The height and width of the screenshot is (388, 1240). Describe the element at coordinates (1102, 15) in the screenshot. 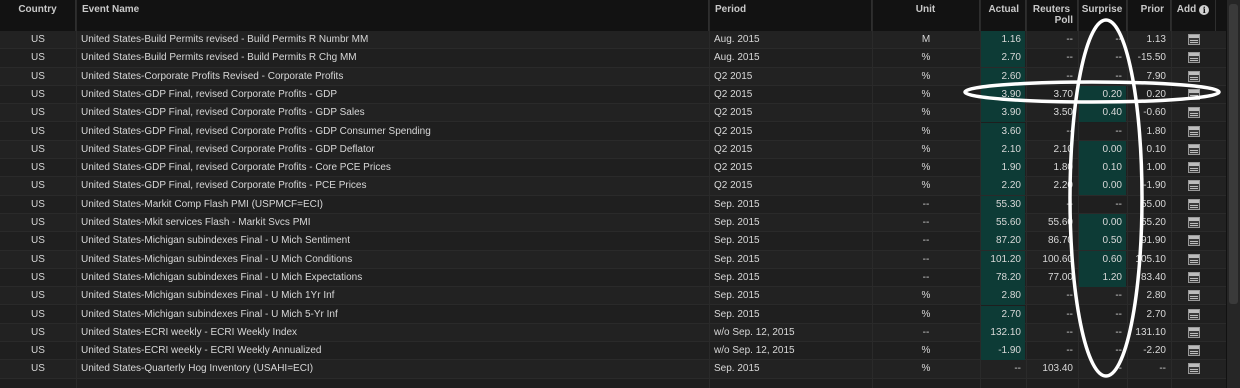

I see `col-header-surprise: Surprise` at that location.